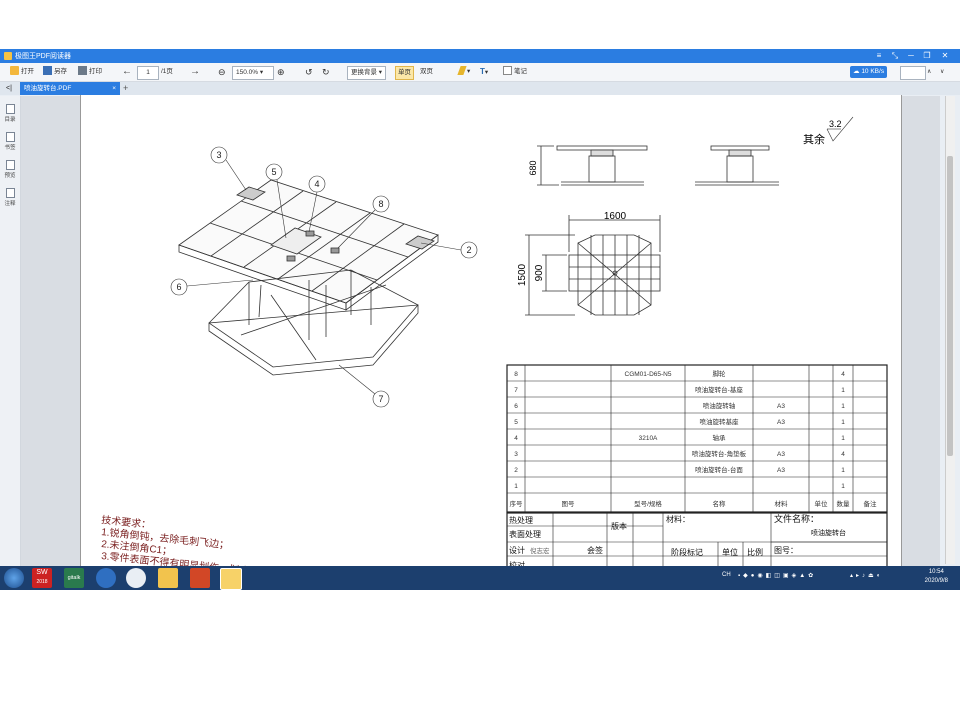 The height and width of the screenshot is (720, 960). I want to click on explorer-icon, so click(168, 578).